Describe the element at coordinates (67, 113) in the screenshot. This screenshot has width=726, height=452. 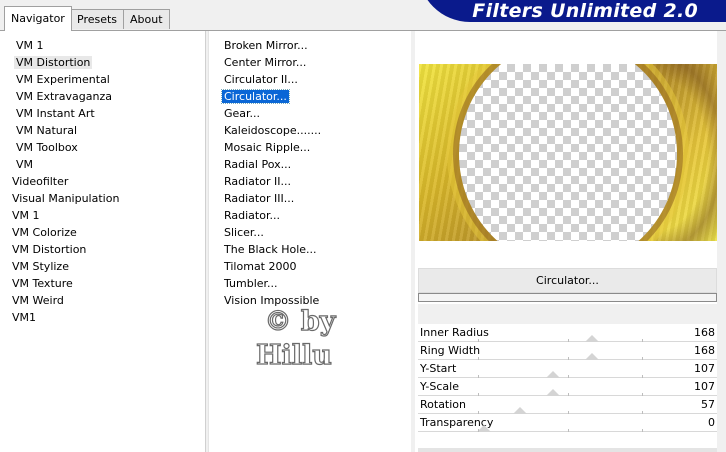
I see `category-item: VM Instant Art` at that location.